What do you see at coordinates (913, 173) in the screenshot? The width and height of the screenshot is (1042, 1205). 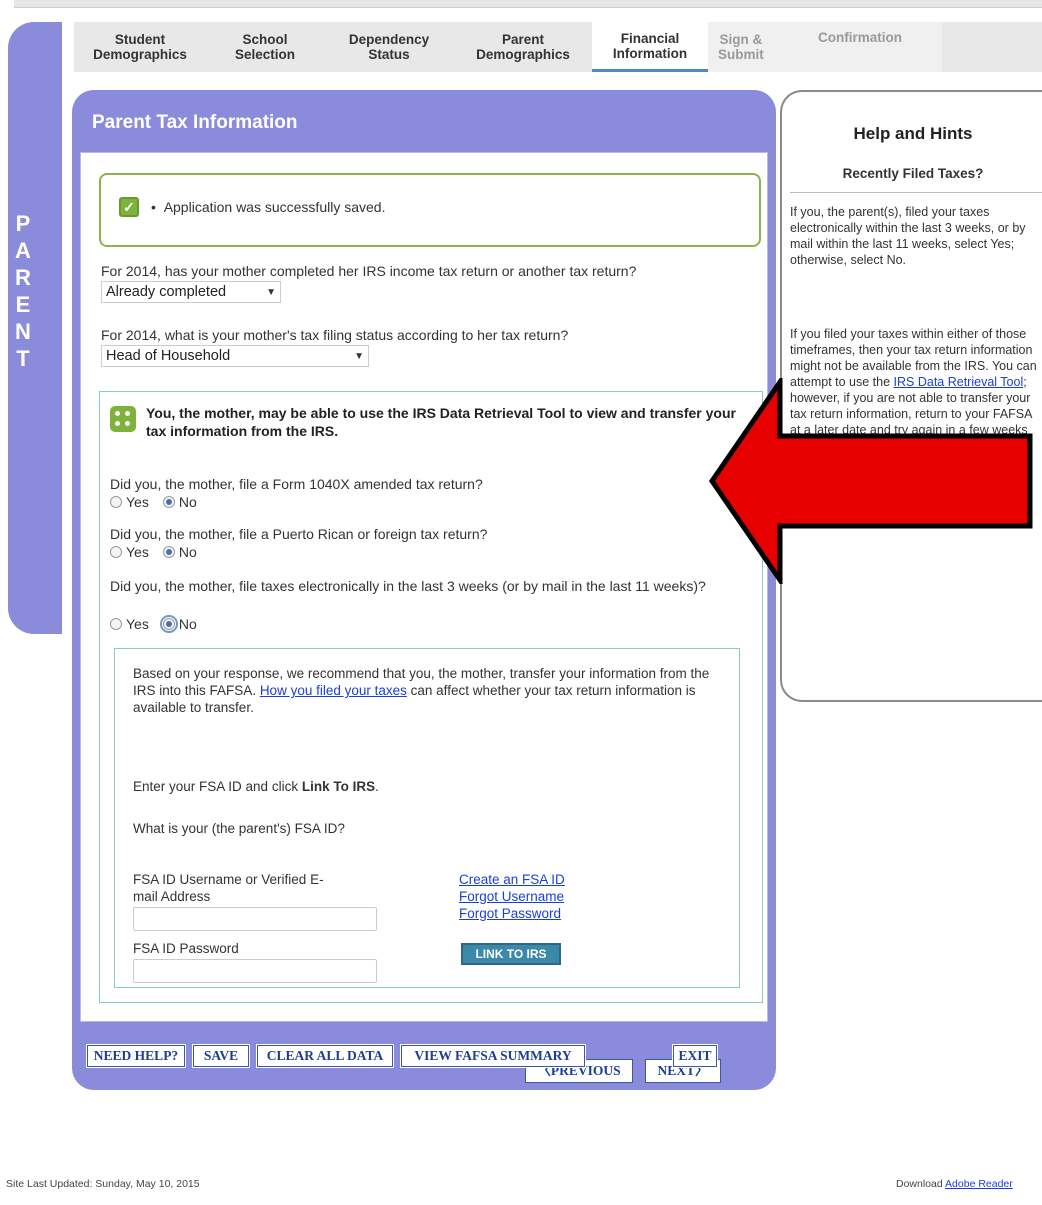 I see `help-subtitle: Recently Filed Taxes?` at bounding box center [913, 173].